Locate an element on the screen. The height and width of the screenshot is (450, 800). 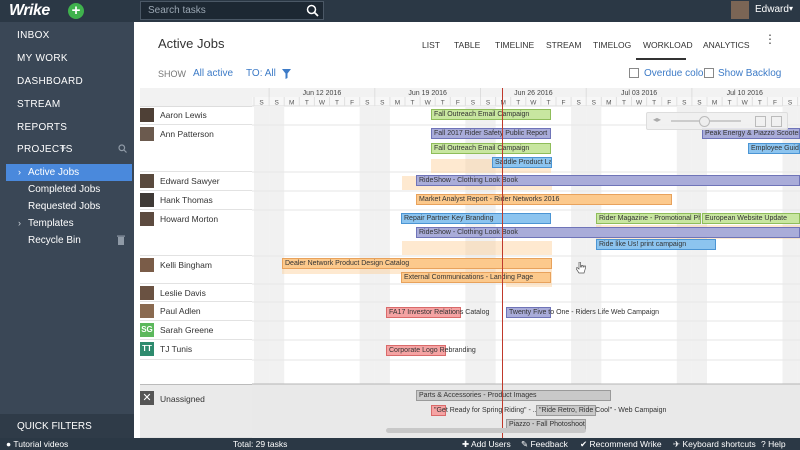
sidebar-folder-recycle-bin: Recycle Bin is located at coordinates (67, 240).